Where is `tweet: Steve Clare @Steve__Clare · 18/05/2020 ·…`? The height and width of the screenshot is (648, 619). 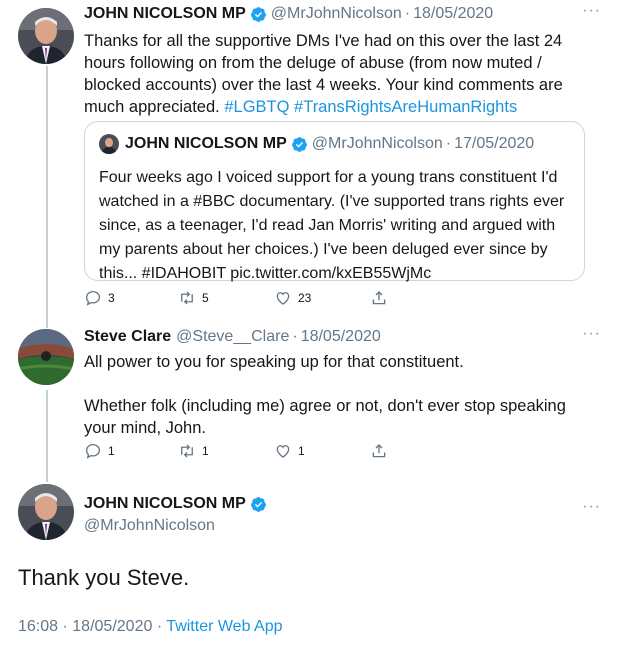
tweet: Steve Clare @Steve__Clare · 18/05/2020 ·… is located at coordinates (342, 382).